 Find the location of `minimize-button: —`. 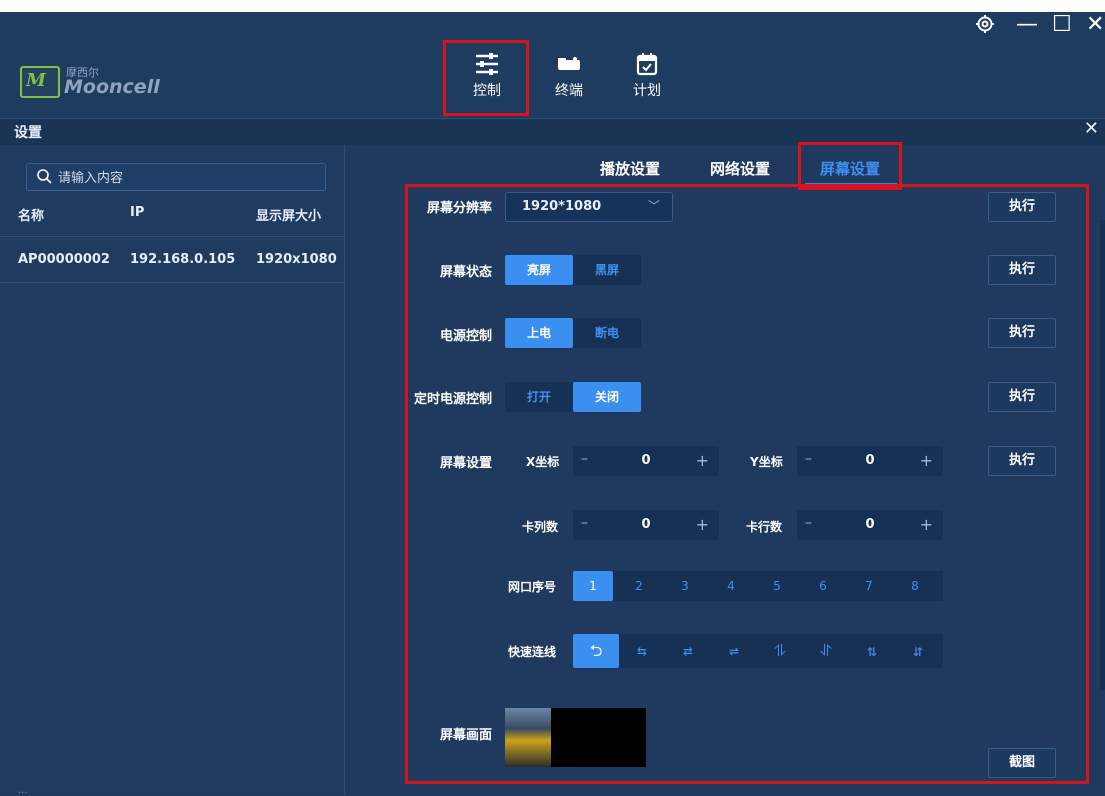

minimize-button: — is located at coordinates (1027, 25).